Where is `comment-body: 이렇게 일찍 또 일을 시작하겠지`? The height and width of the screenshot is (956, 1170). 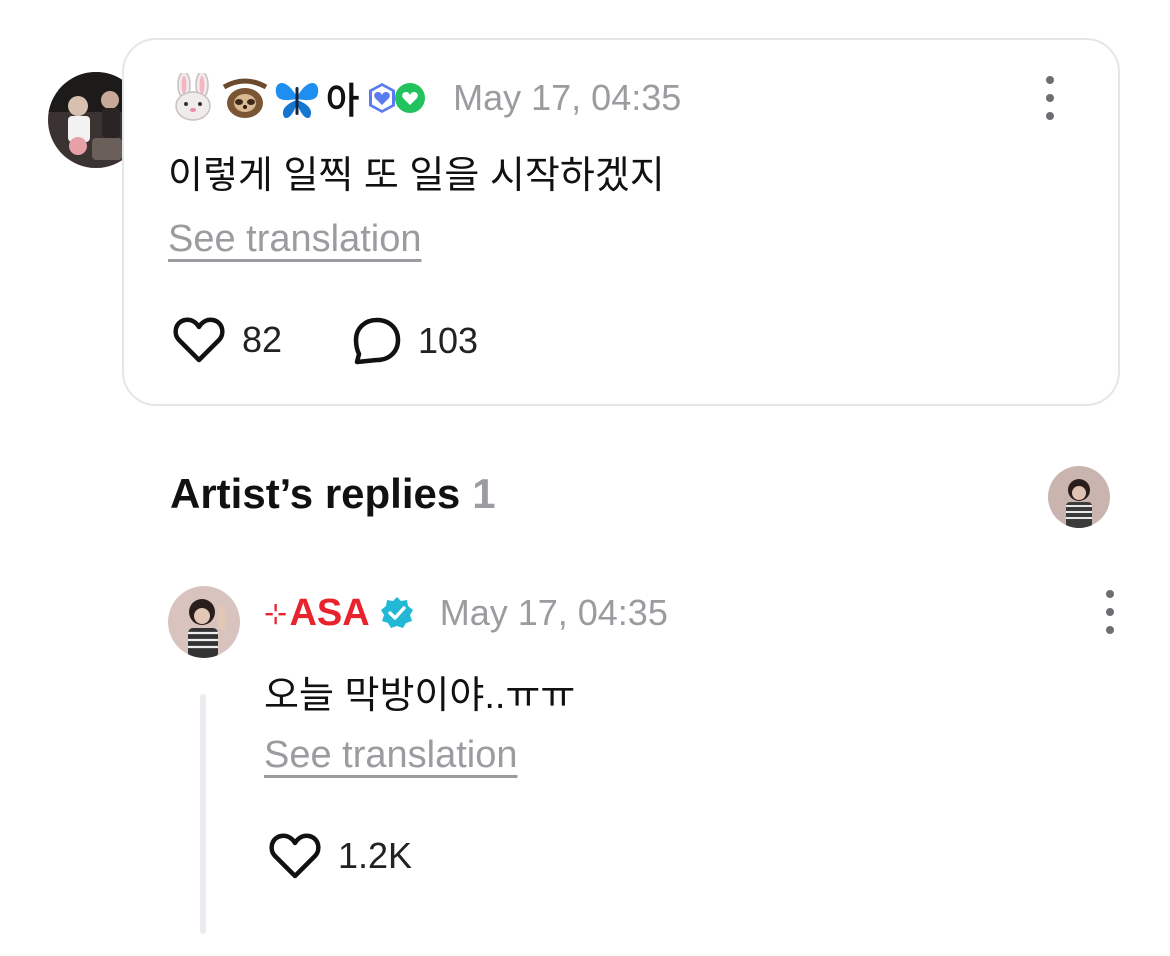 comment-body: 이렇게 일찍 또 일을 시작하겠지 is located at coordinates (416, 176).